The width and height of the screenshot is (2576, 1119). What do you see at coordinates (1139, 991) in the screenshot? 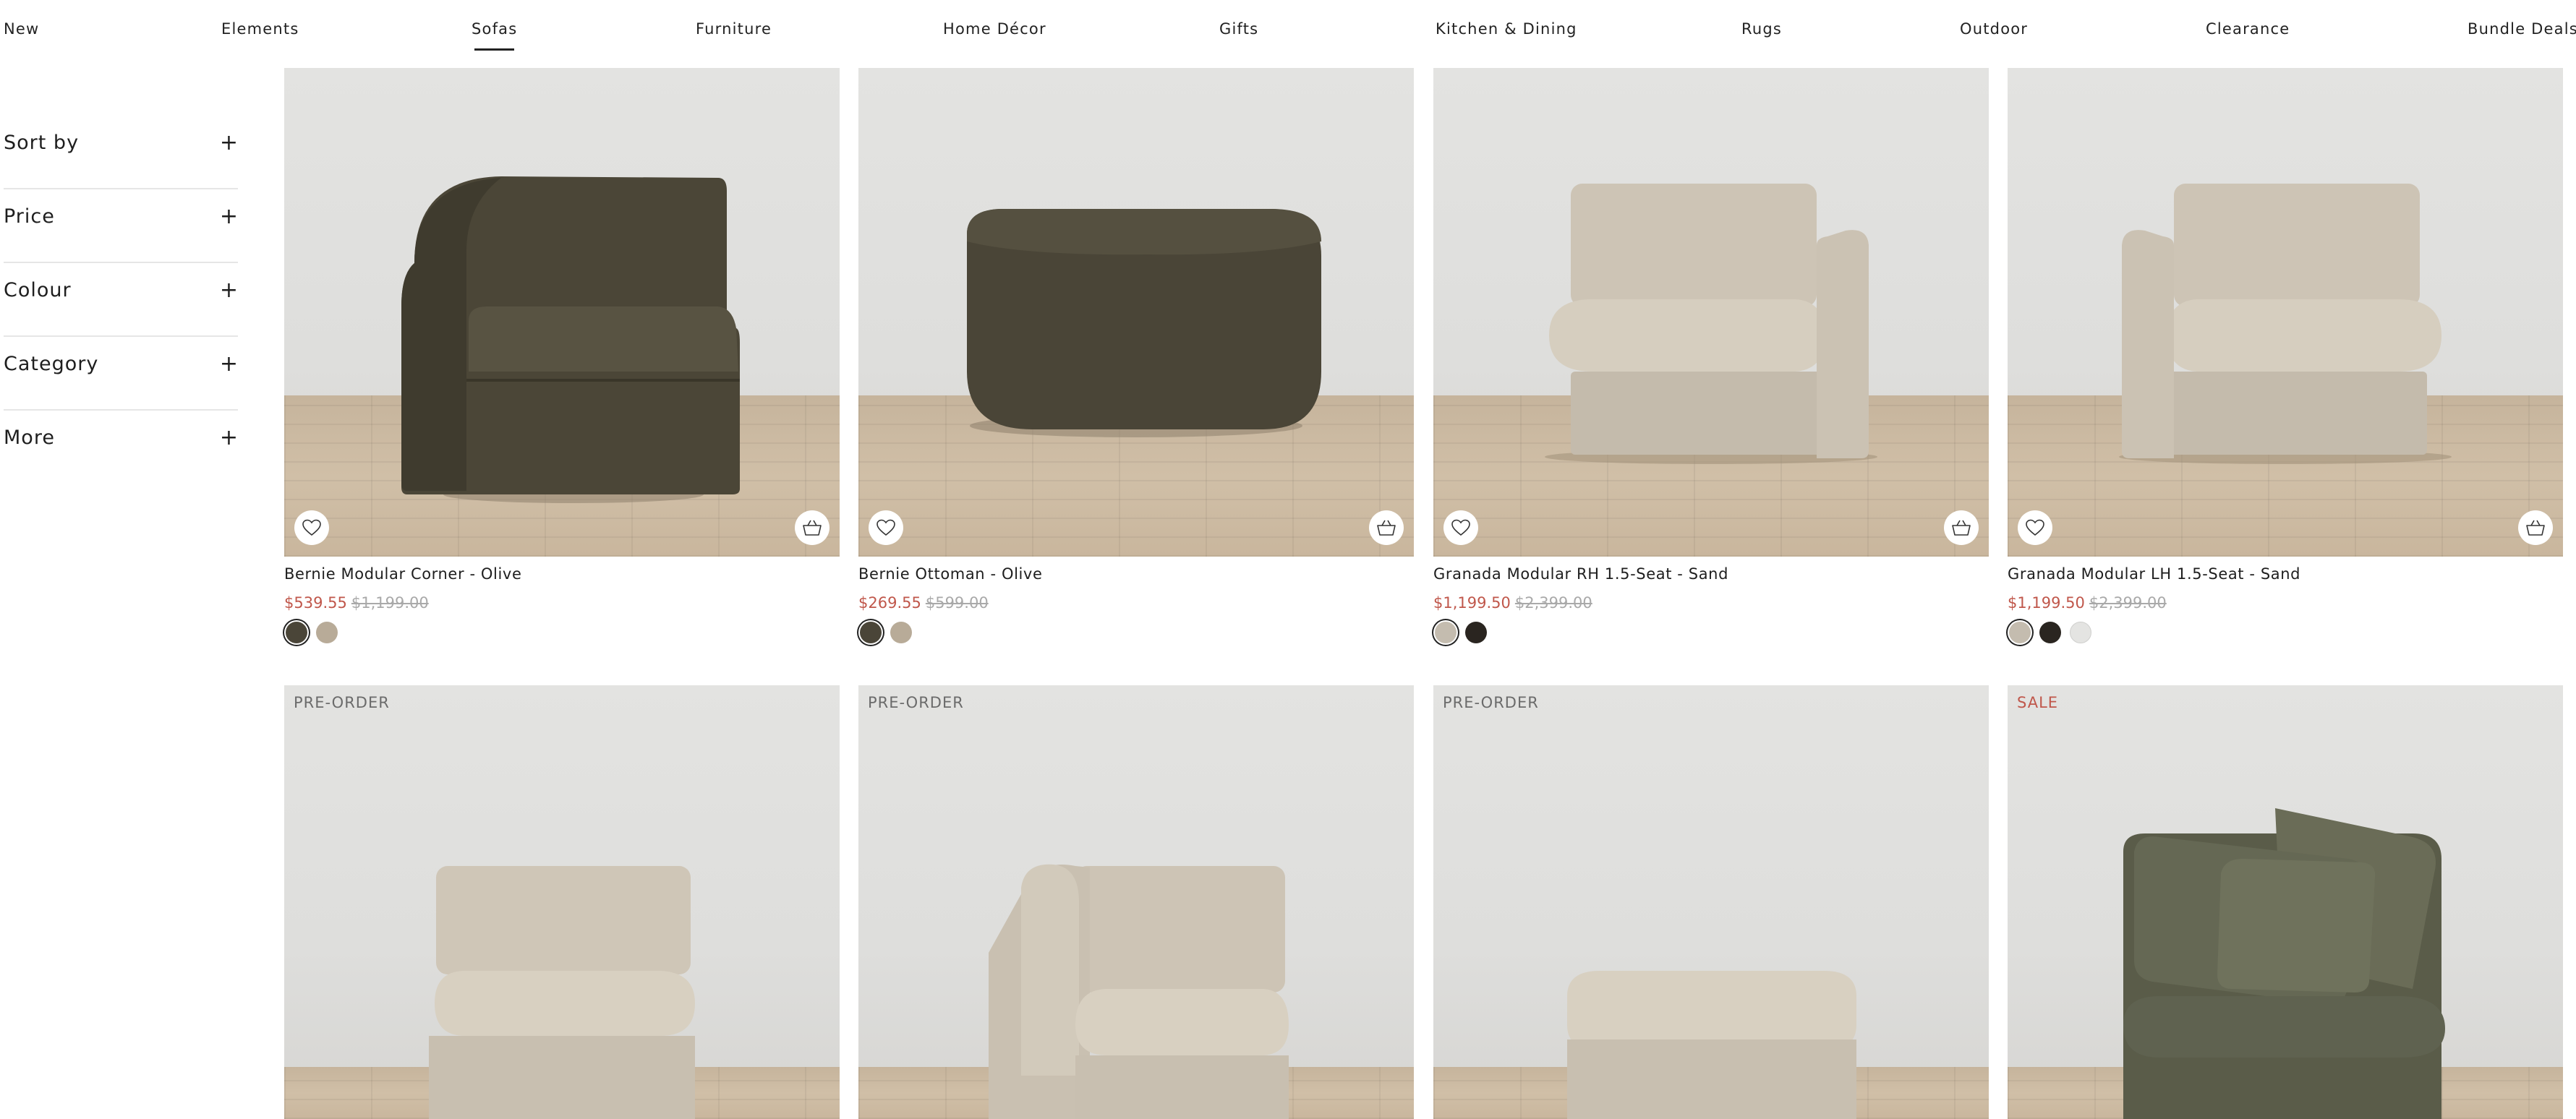
I see `corner-seat-image` at bounding box center [1139, 991].